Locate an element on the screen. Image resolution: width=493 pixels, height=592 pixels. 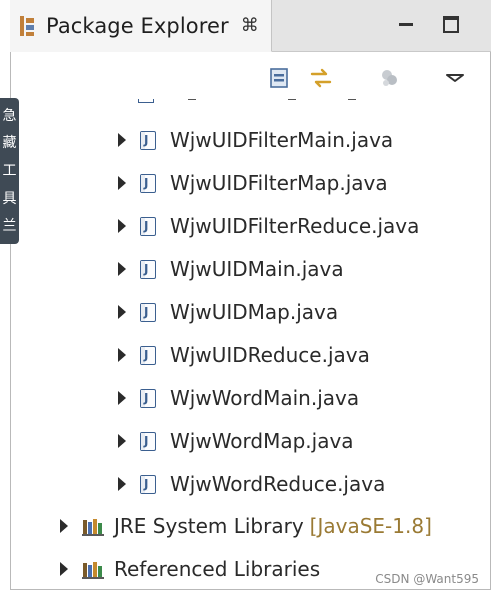
tree-row-file: J WjwUIDMain.java is located at coordinates (231, 269).